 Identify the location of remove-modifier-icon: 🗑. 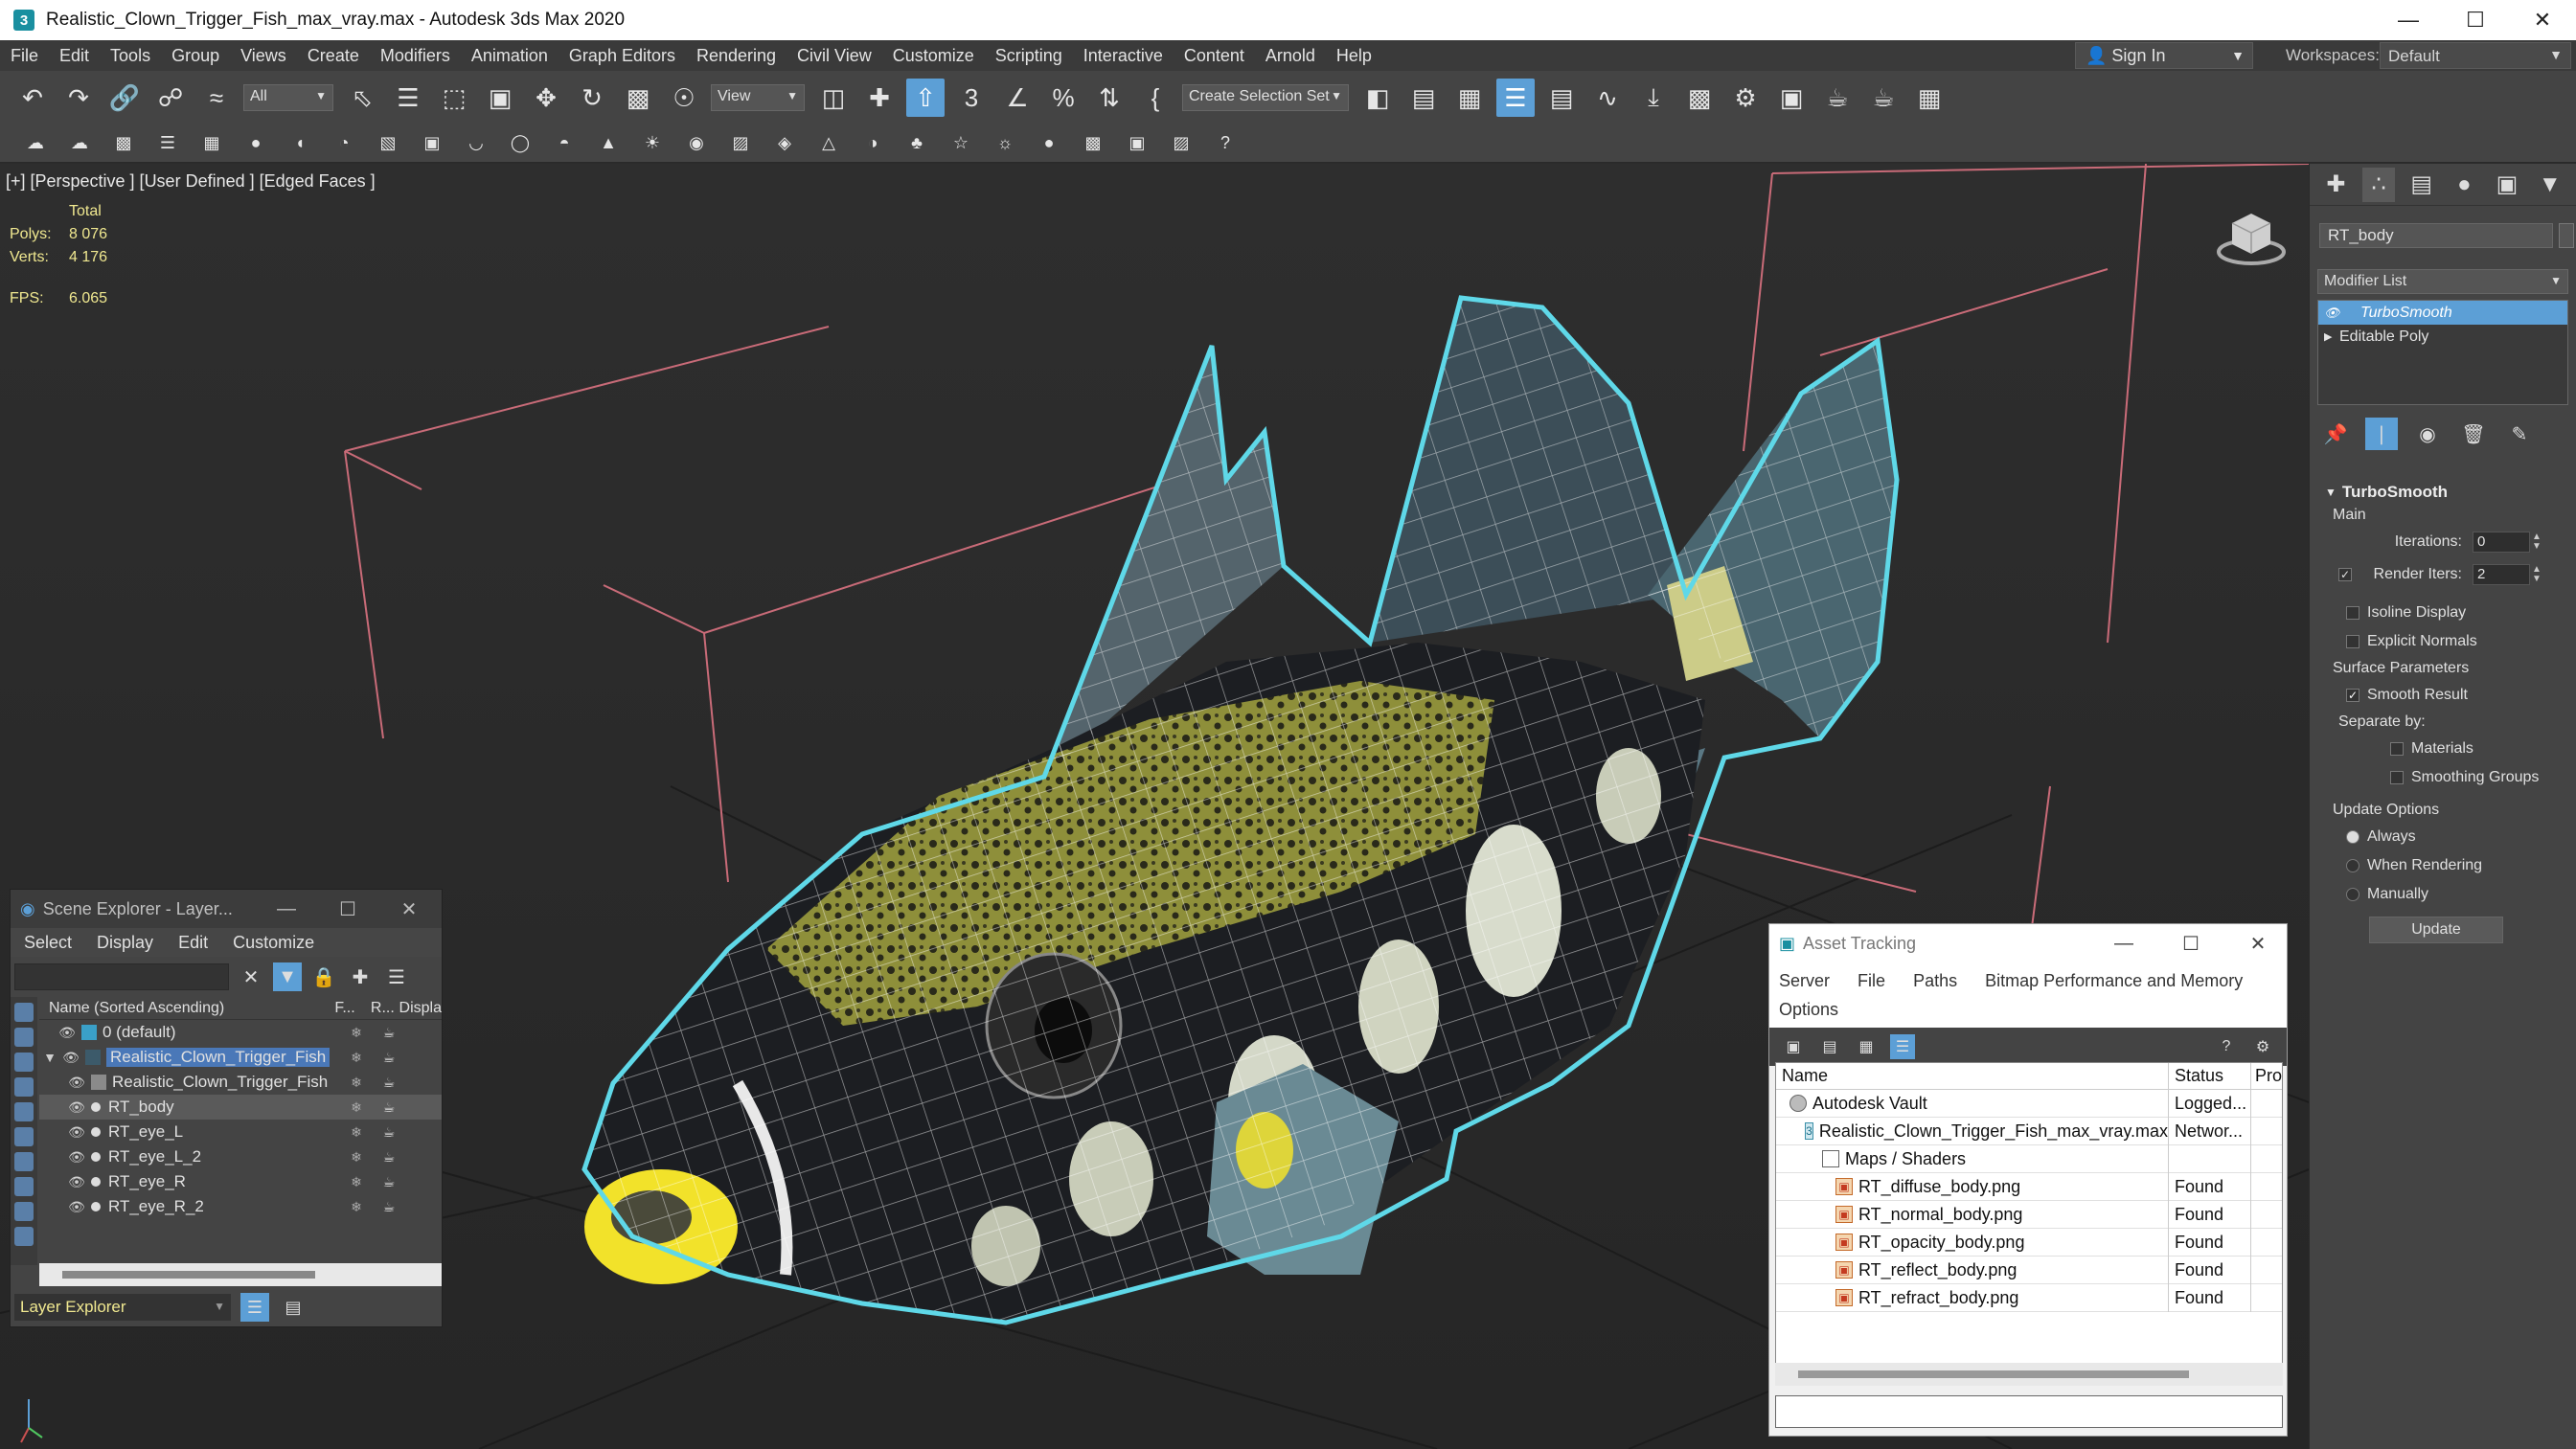
(2473, 434).